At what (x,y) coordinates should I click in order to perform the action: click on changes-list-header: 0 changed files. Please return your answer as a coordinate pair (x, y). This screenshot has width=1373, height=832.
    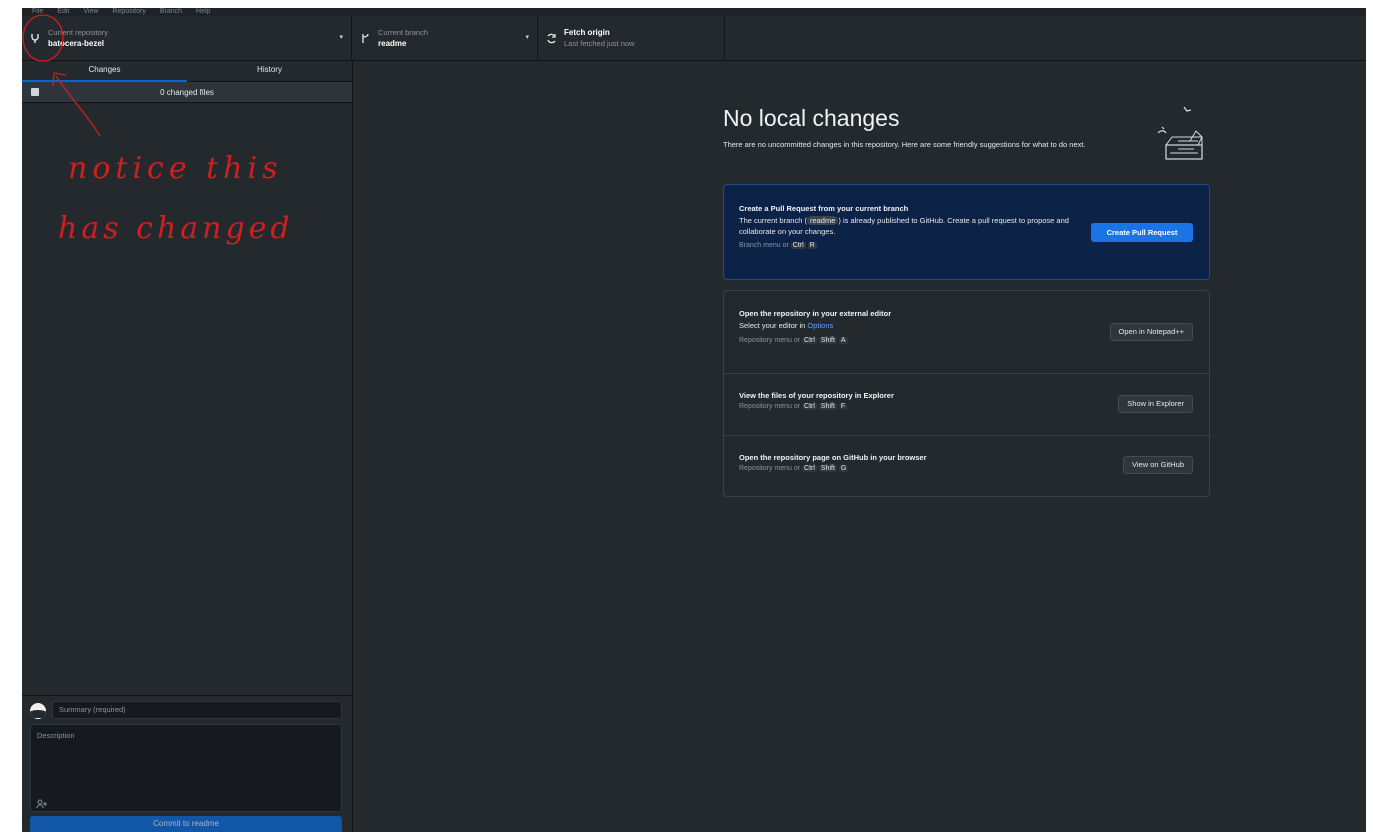
    Looking at the image, I should click on (187, 92).